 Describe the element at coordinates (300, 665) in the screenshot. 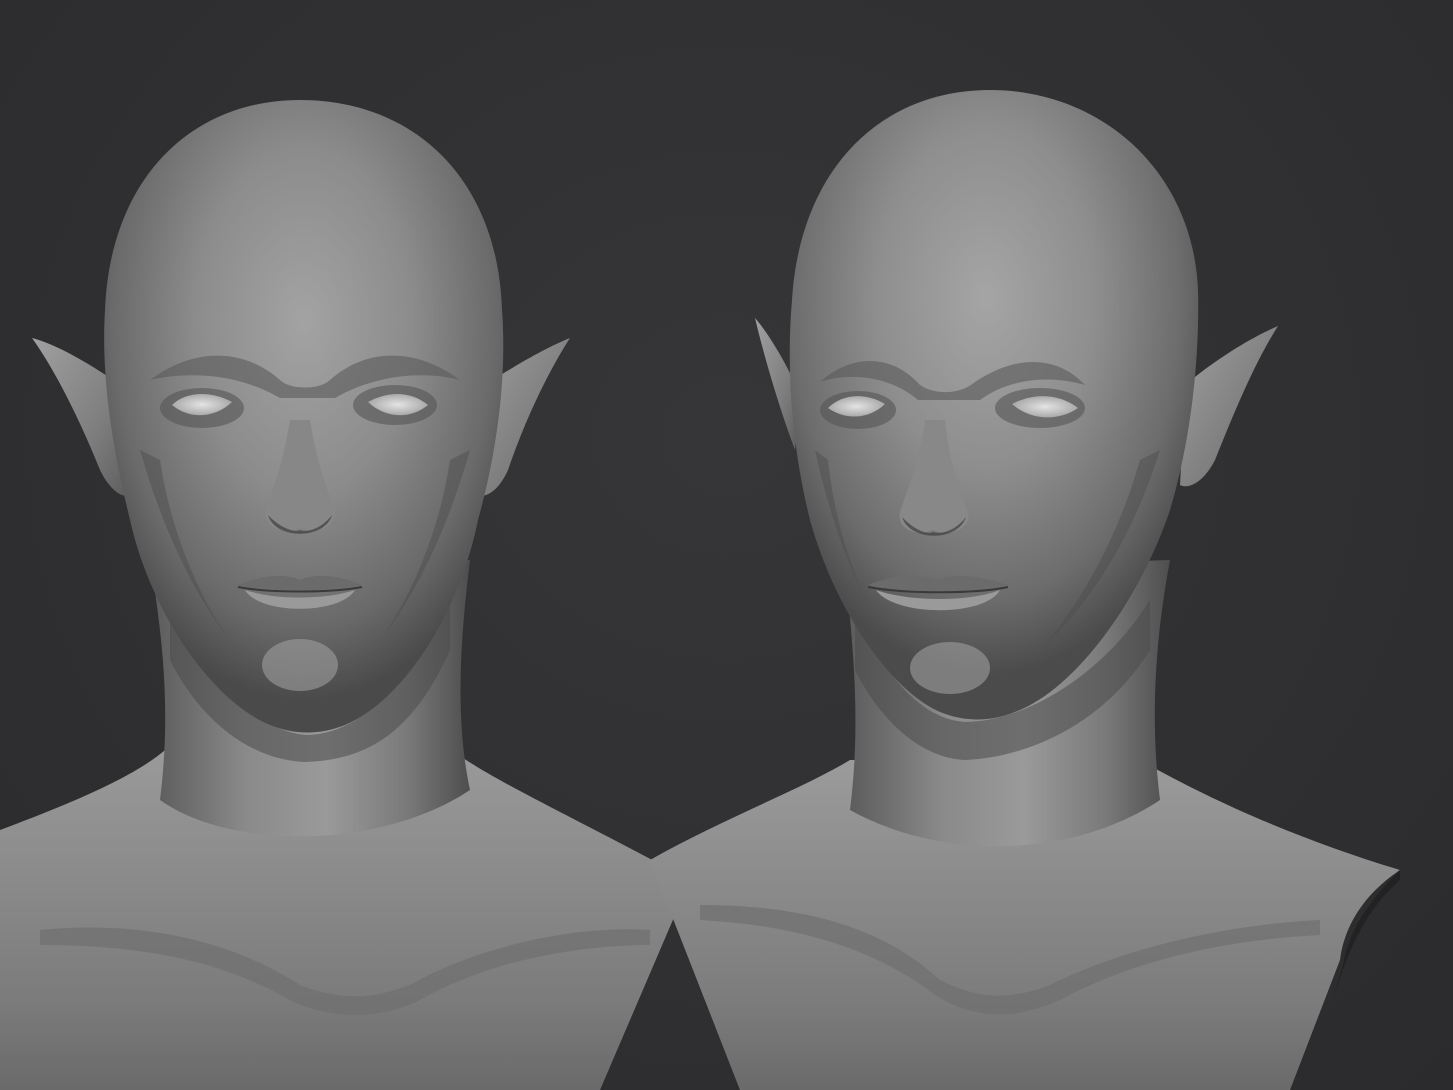

I see `front-view-chin` at that location.